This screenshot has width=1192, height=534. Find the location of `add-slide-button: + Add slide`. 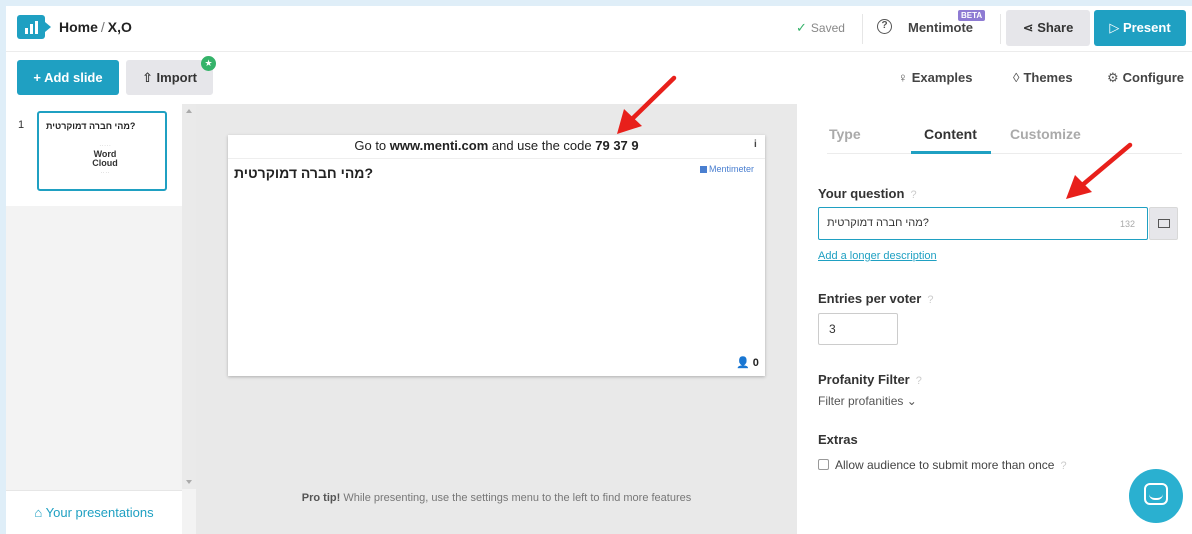

add-slide-button: + Add slide is located at coordinates (68, 77).